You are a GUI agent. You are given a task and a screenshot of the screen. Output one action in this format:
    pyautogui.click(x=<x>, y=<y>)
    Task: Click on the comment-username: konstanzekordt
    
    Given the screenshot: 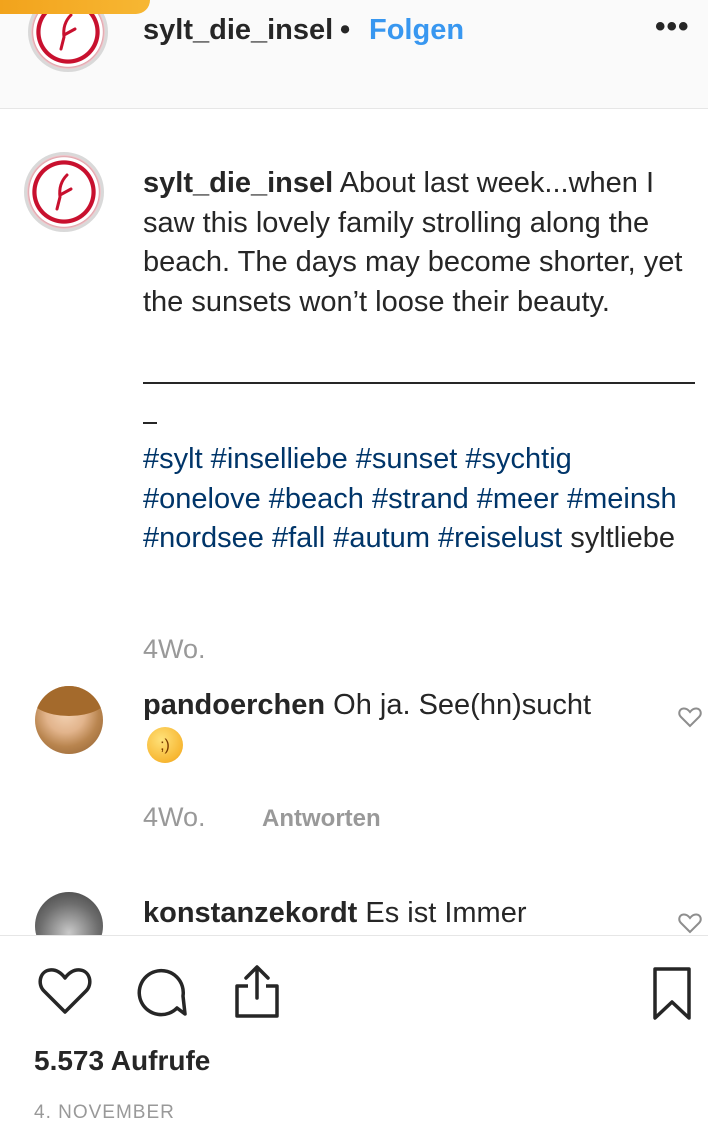 What is the action you would take?
    pyautogui.click(x=250, y=913)
    